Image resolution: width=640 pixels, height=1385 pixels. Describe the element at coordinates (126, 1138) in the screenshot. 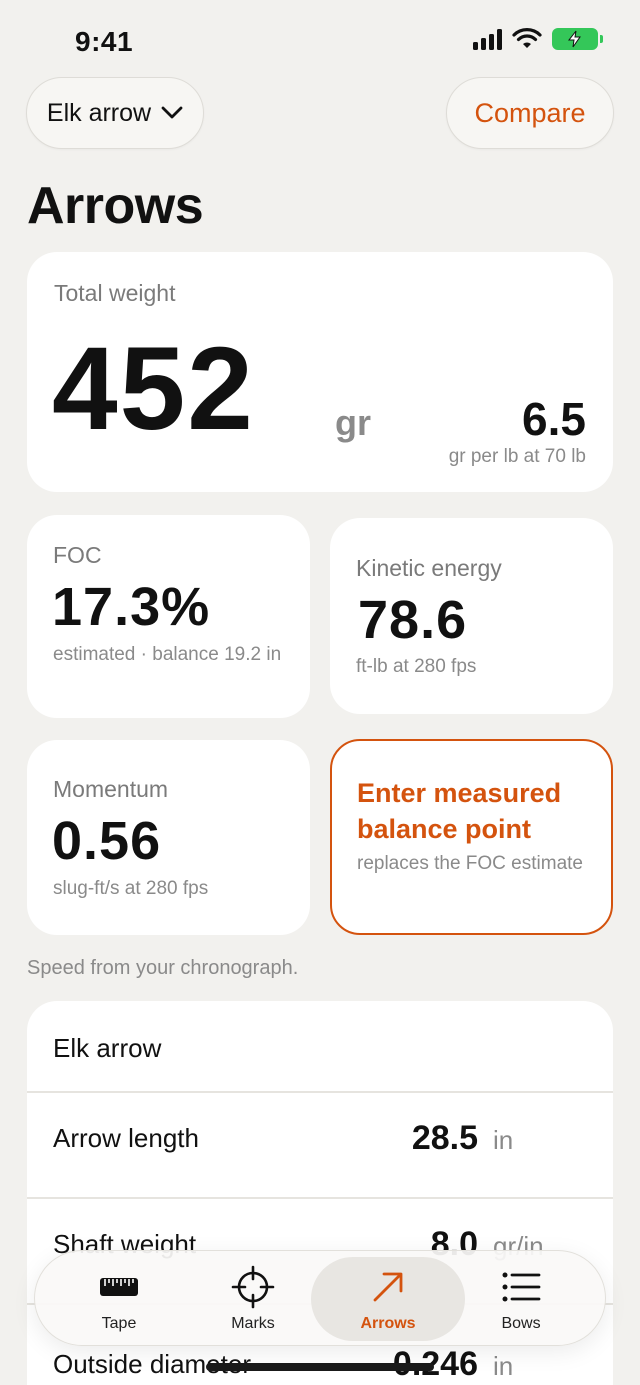

I see `spec-label: Arrow length` at that location.